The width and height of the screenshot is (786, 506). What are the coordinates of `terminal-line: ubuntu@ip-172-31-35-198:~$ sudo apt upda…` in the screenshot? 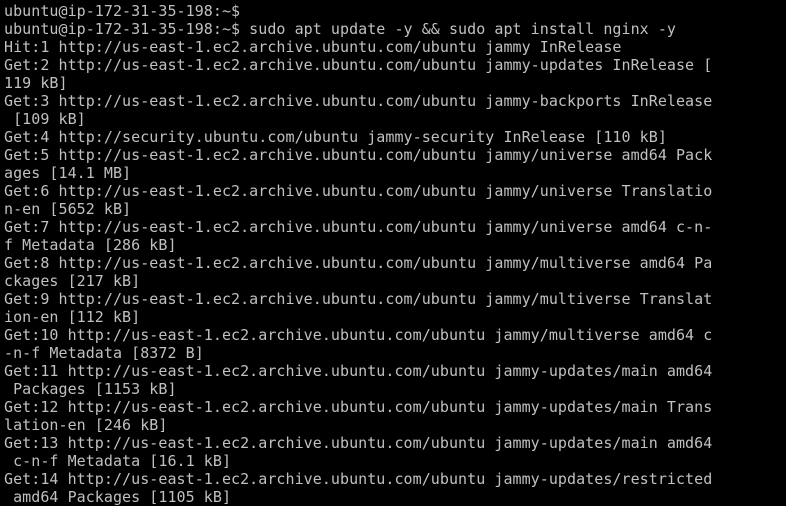 It's located at (340, 29).